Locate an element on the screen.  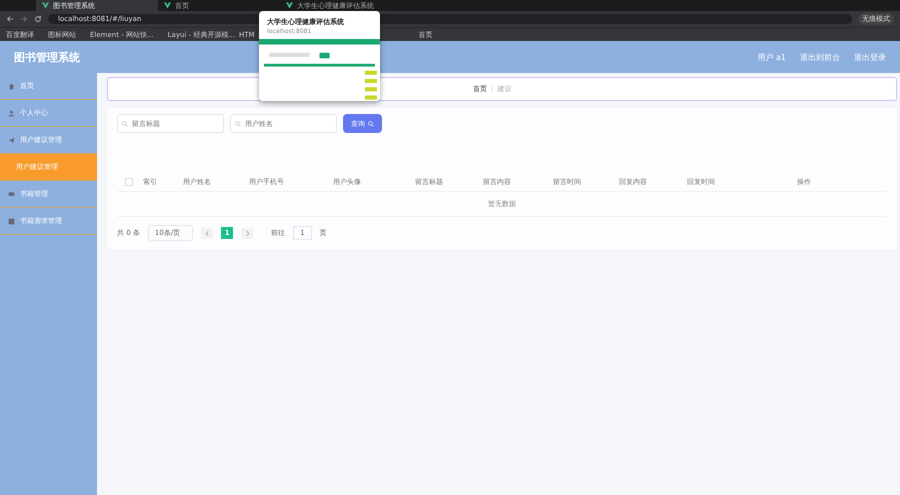
send-icon is located at coordinates (11, 140).